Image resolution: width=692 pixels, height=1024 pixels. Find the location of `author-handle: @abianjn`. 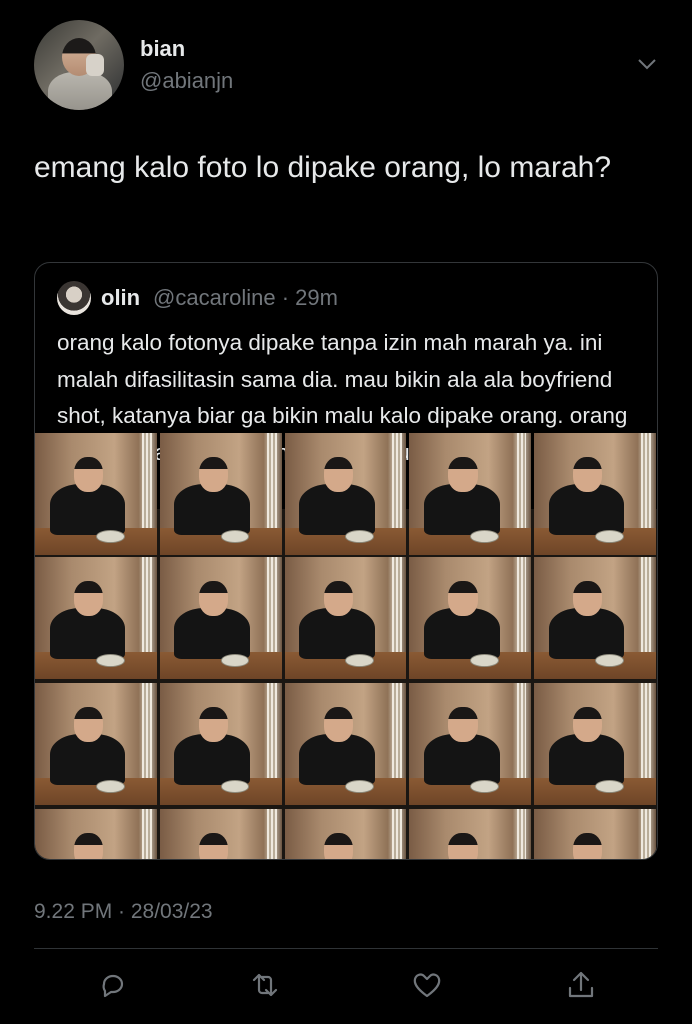

author-handle: @abianjn is located at coordinates (186, 81).